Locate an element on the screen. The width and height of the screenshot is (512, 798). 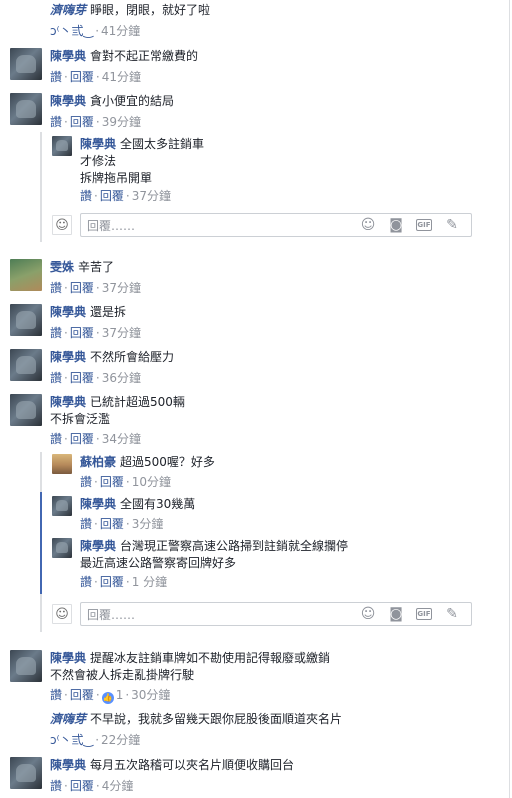
comment-text: 台灣現正警察高速公路掃到註銷就全線攔停 is located at coordinates (234, 546).